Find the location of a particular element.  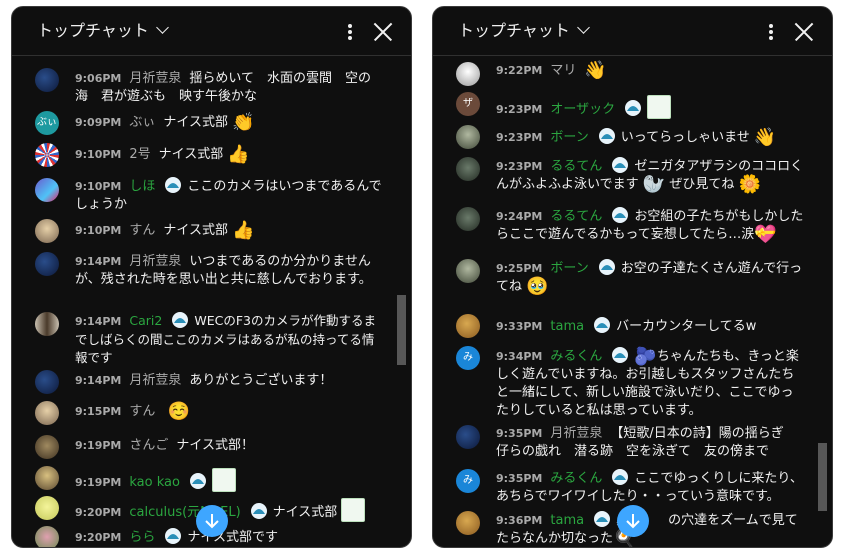

message-text: ありがとうございます！ is located at coordinates (261, 380).